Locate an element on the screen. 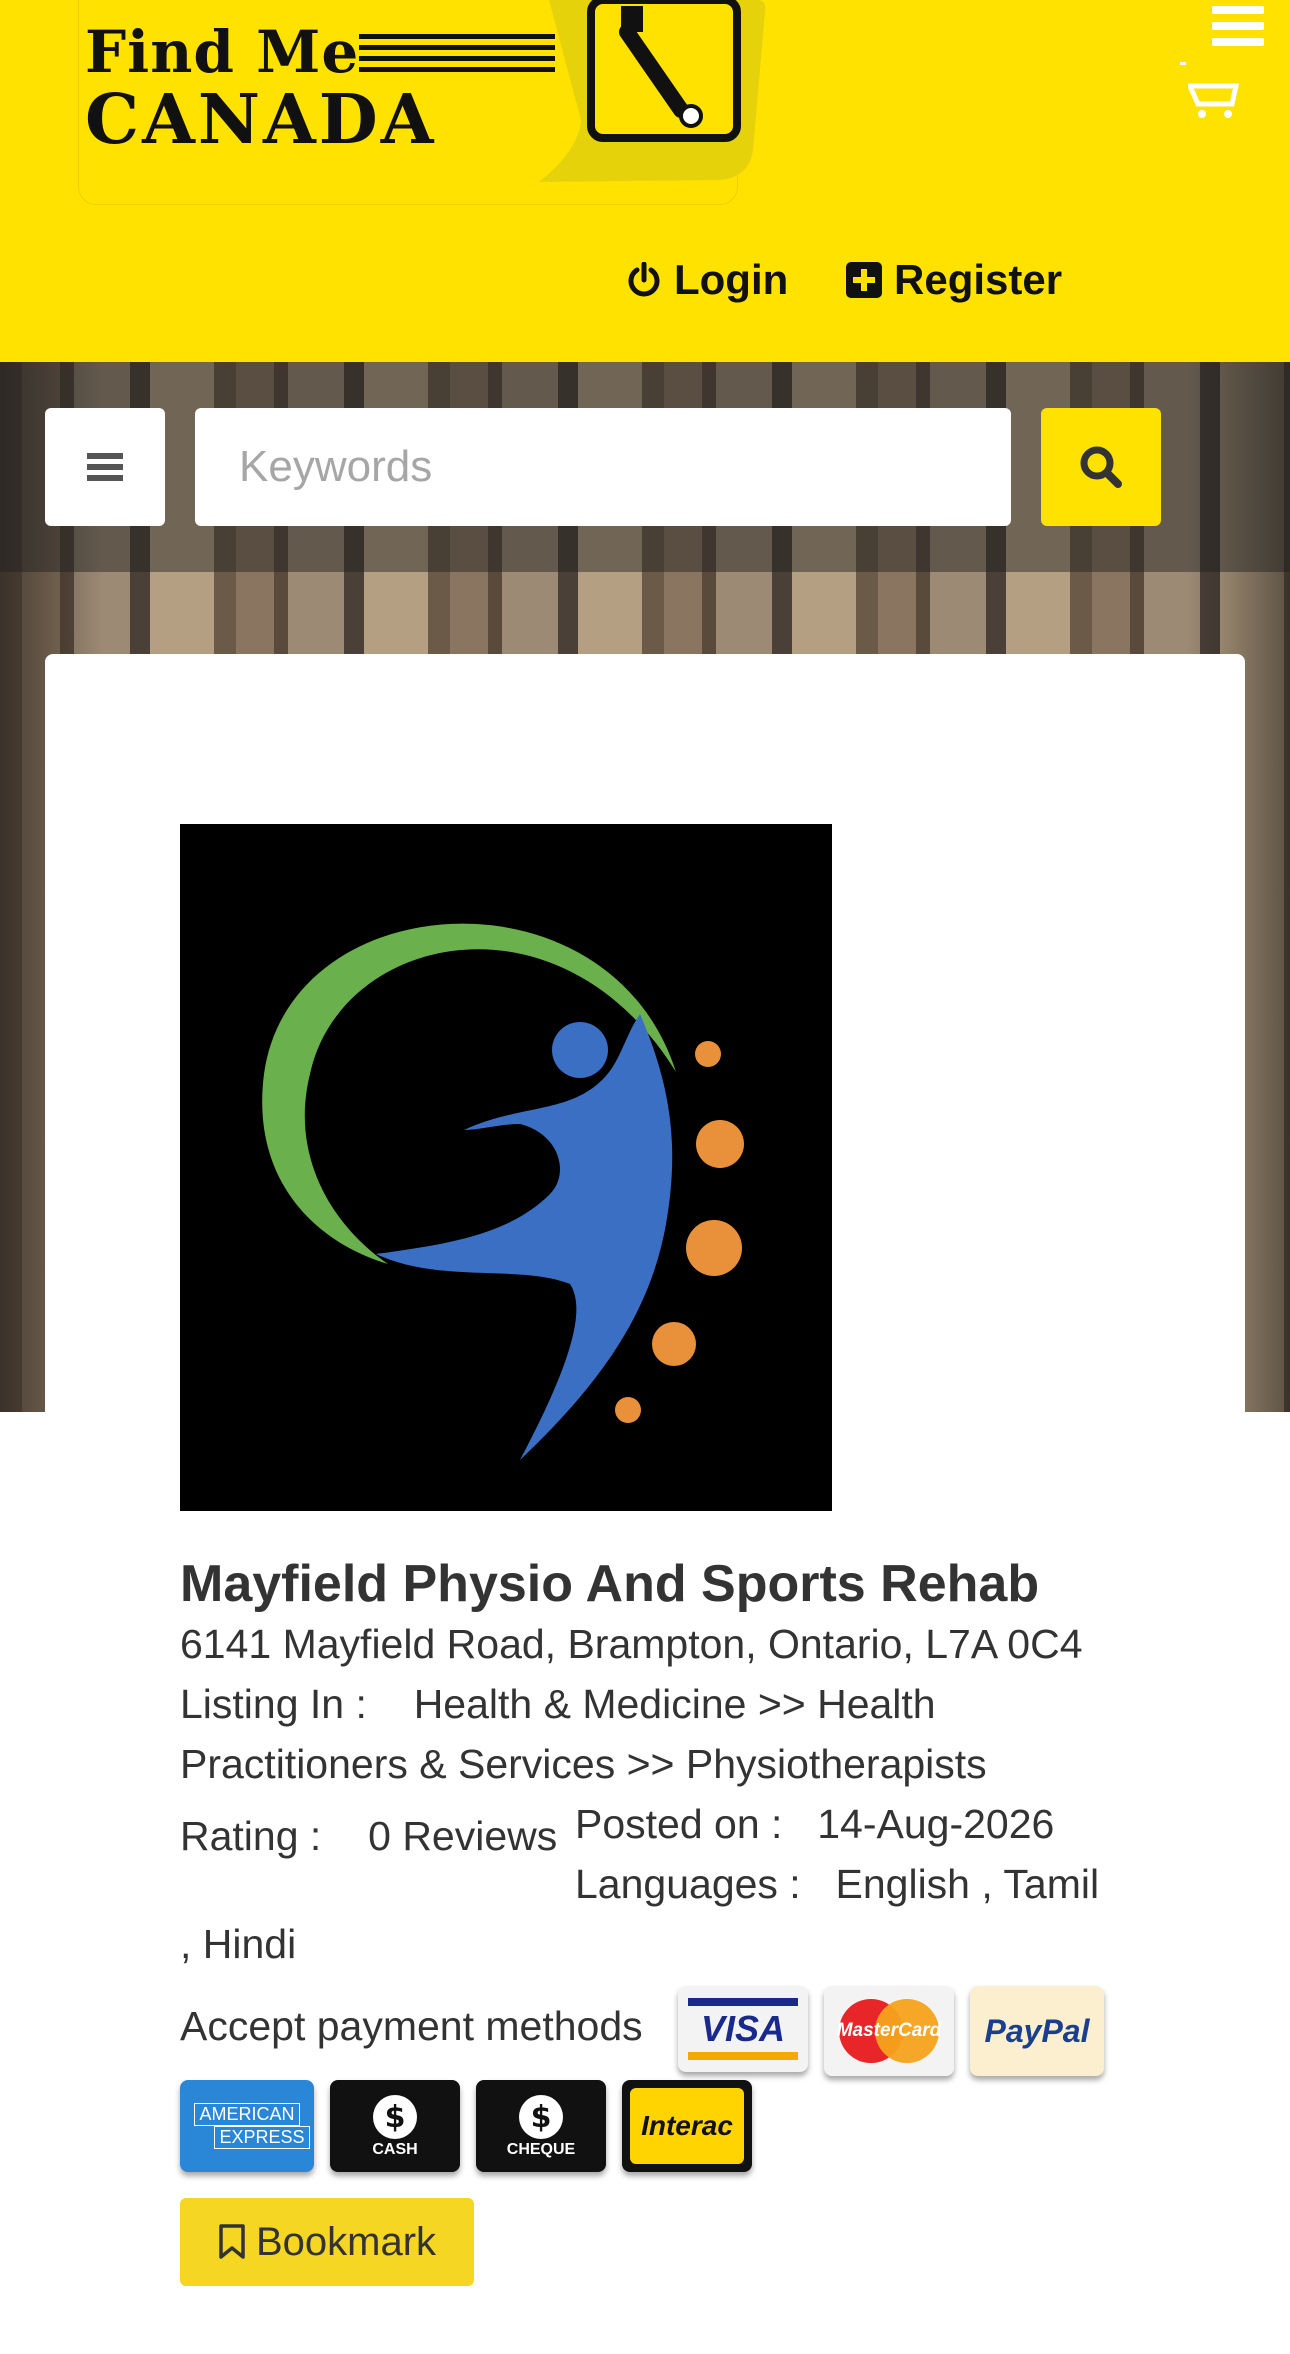 This screenshot has height=2354, width=1290. visa-icon: VISA is located at coordinates (743, 2029).